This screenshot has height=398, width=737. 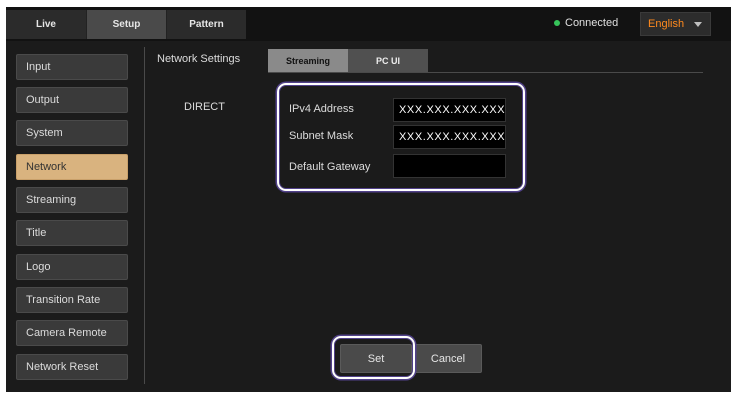 What do you see at coordinates (144, 215) in the screenshot?
I see `sidebar-divider` at bounding box center [144, 215].